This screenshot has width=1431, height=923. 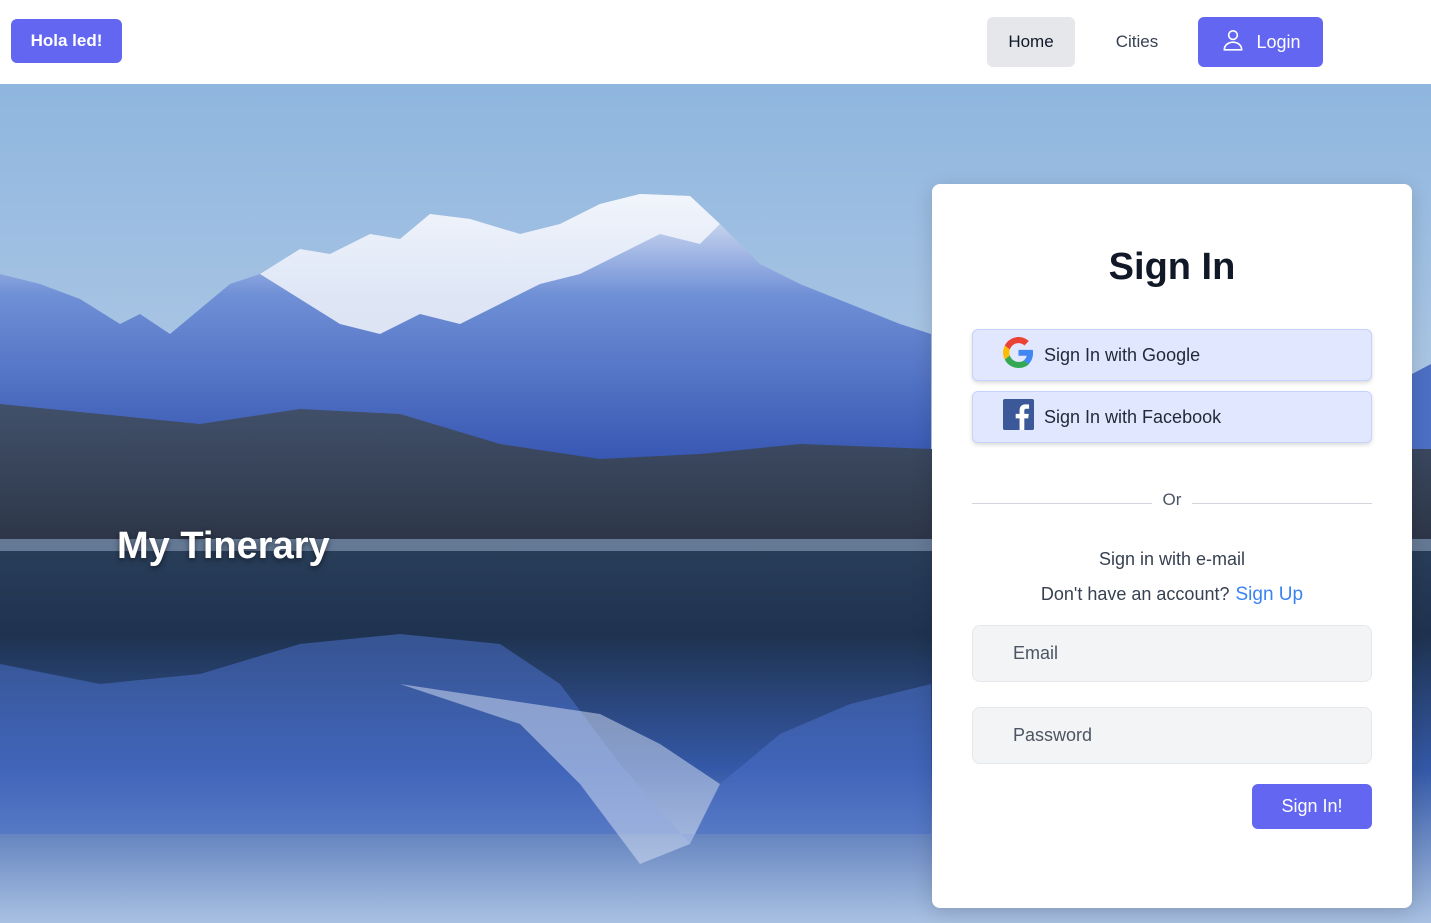 I want to click on login-button: Login, so click(x=1260, y=42).